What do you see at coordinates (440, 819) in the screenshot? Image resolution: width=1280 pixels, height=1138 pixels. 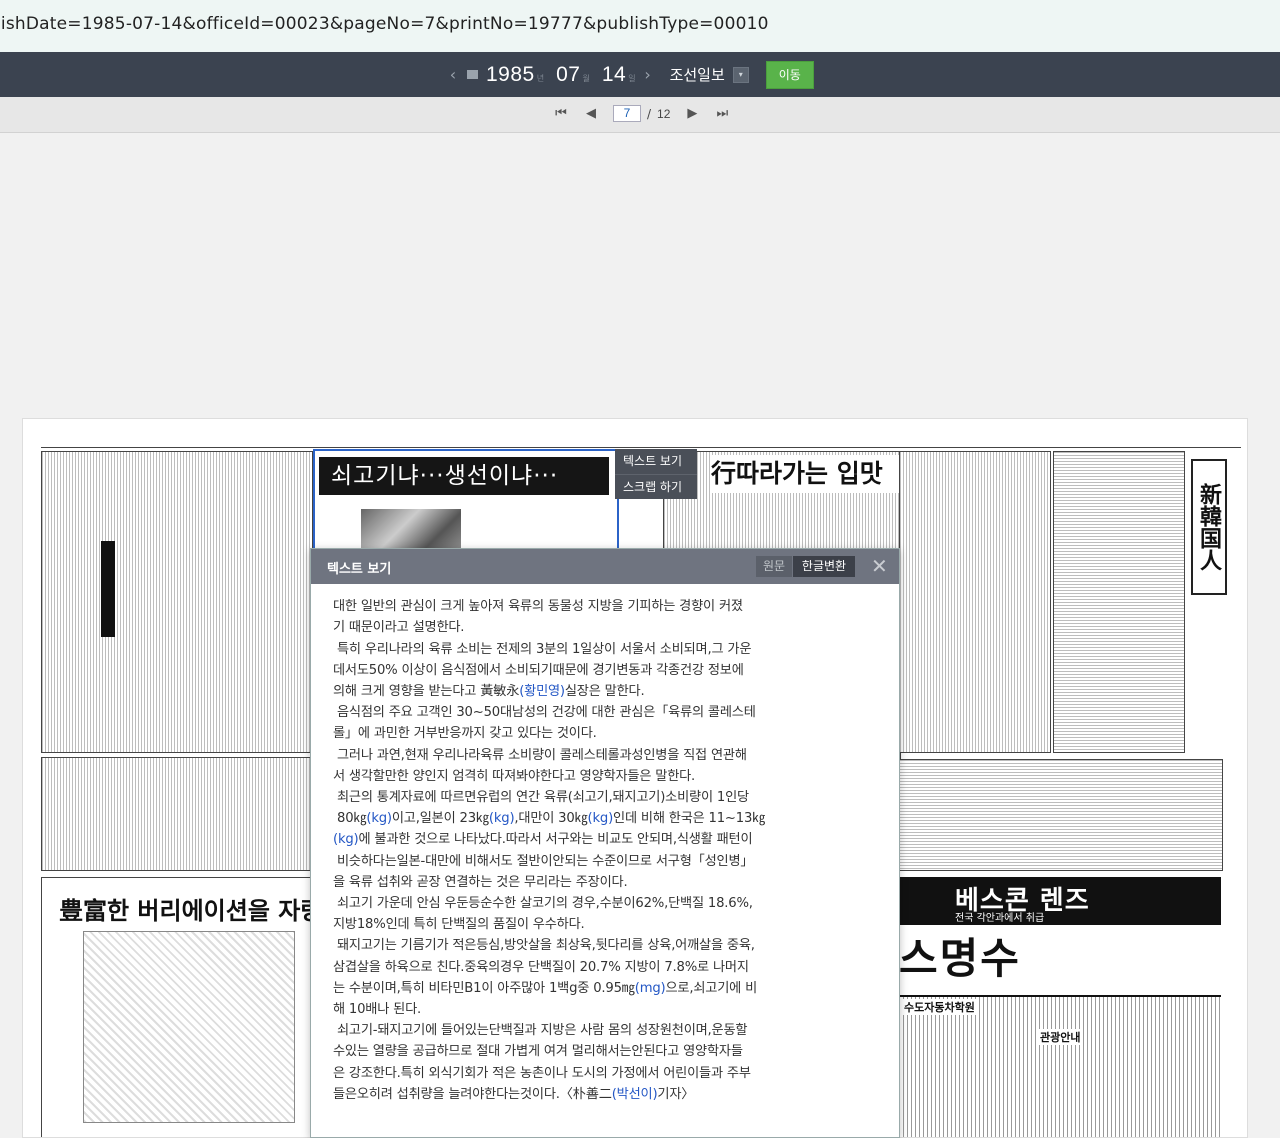 I see `text-segment: 이고,일본이 23㎏` at bounding box center [440, 819].